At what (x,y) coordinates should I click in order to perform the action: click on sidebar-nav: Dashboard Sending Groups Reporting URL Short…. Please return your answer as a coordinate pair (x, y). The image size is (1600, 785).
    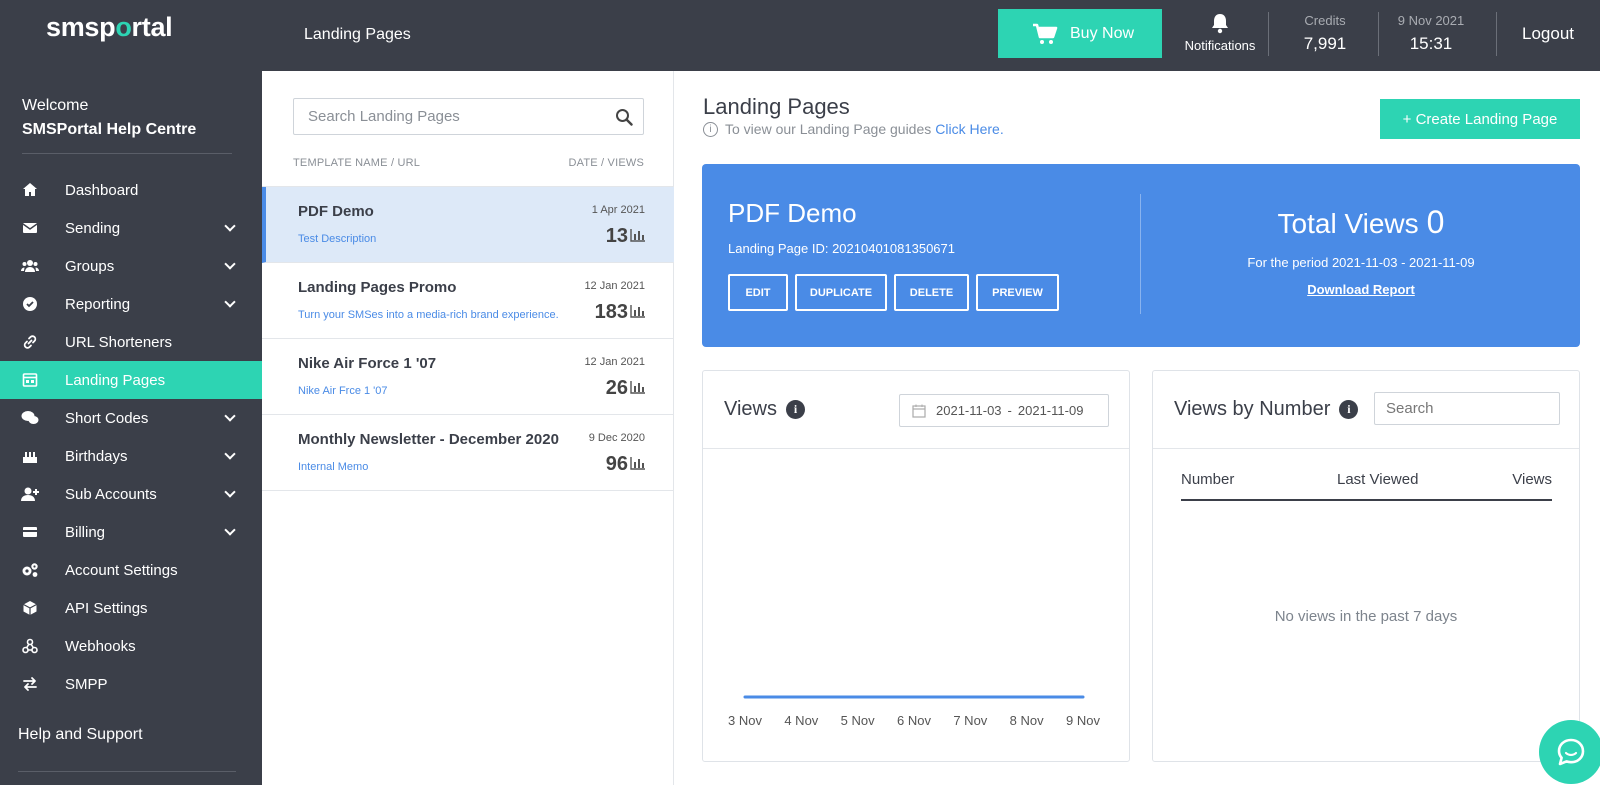
    Looking at the image, I should click on (131, 437).